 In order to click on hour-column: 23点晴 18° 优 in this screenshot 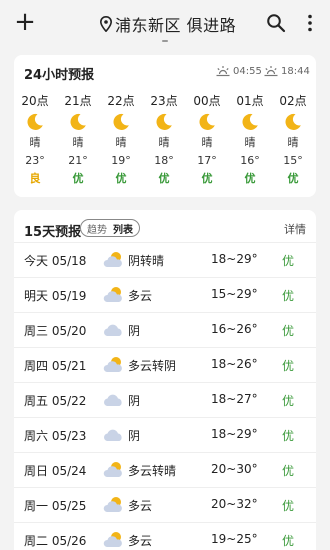, I will do `click(164, 140)`.